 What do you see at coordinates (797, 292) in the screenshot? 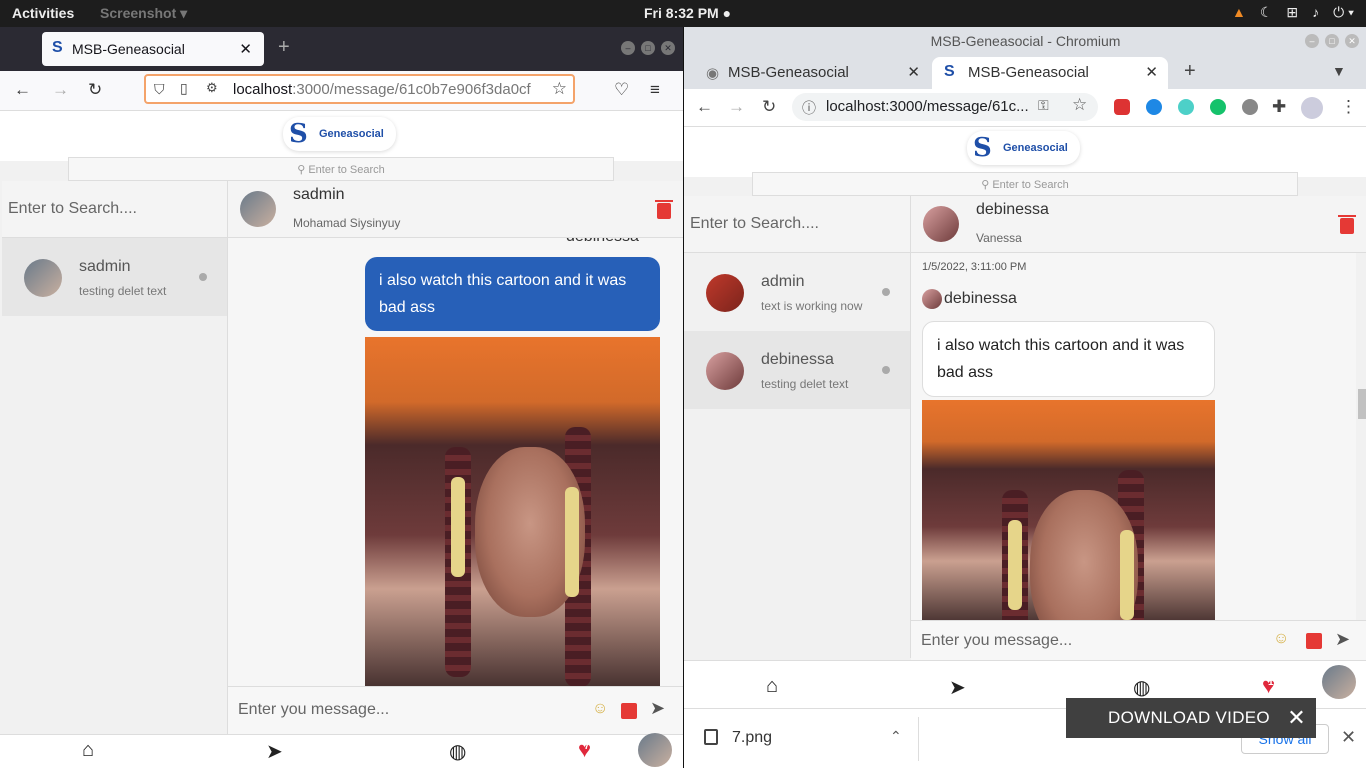
I see `conversation-item: admin text is working now` at bounding box center [797, 292].